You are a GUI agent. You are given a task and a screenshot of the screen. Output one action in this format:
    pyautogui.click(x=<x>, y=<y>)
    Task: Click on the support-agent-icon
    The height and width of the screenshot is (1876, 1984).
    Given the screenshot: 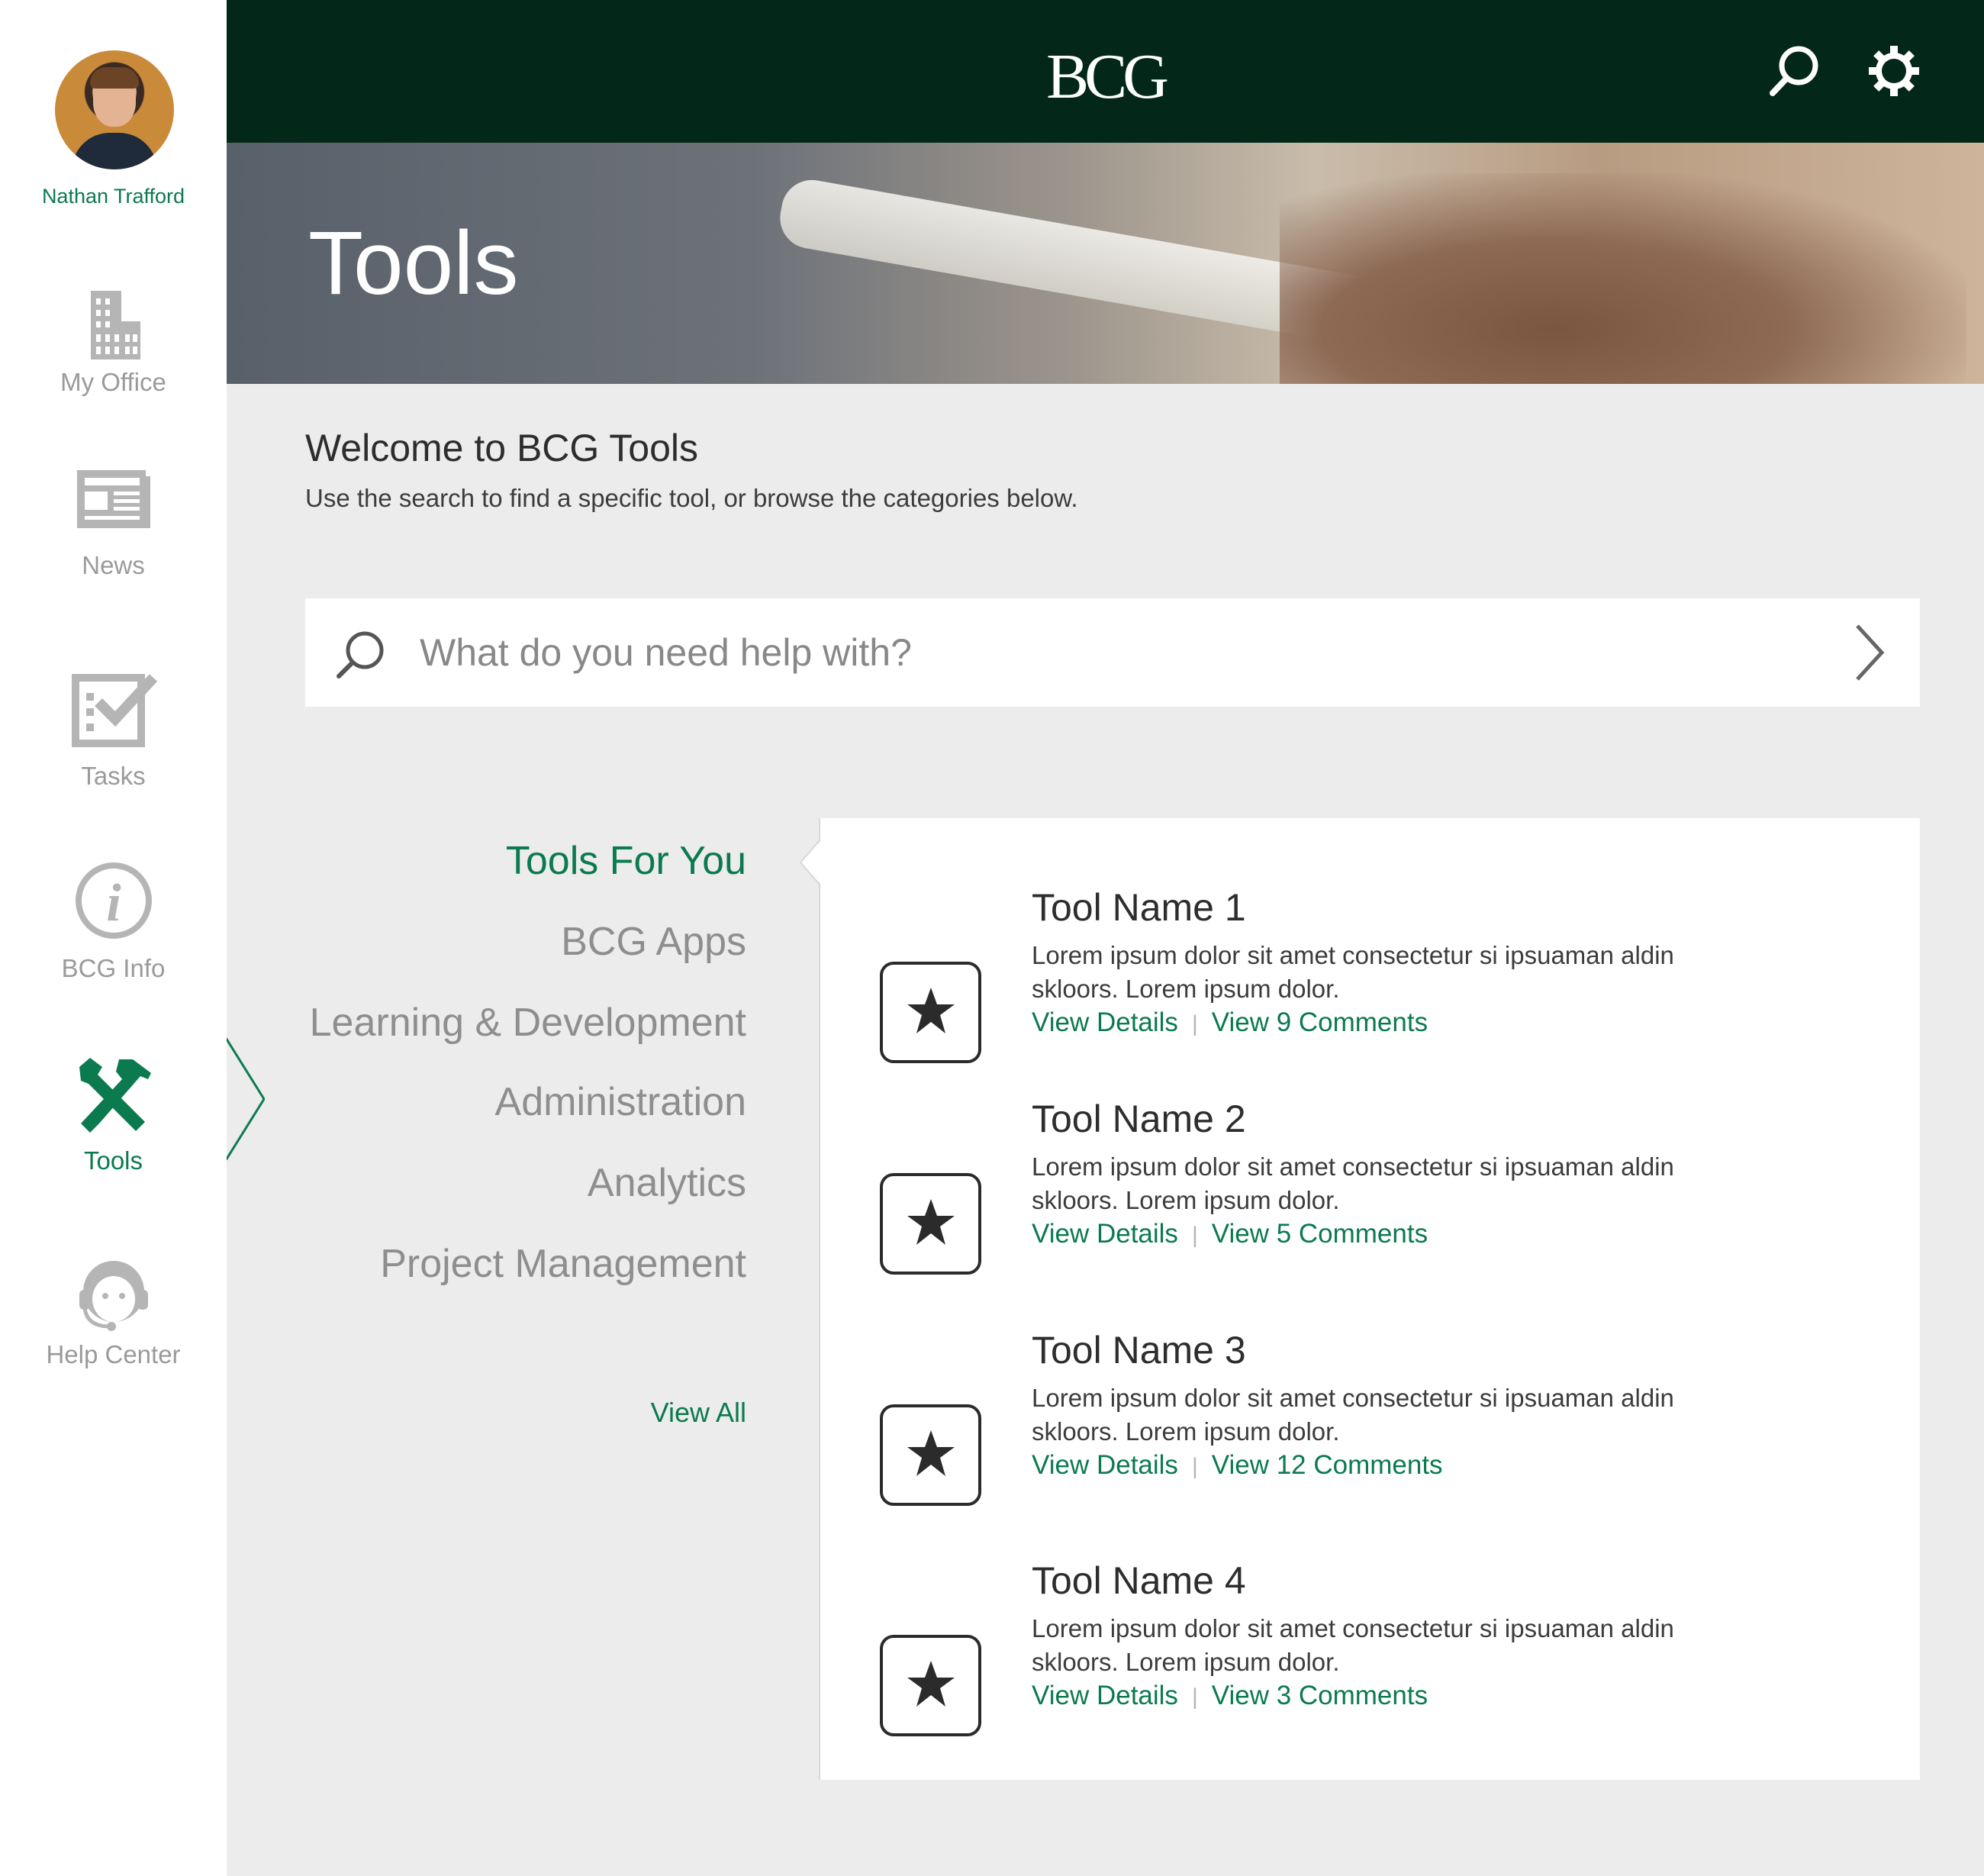 What is the action you would take?
    pyautogui.click(x=114, y=1296)
    